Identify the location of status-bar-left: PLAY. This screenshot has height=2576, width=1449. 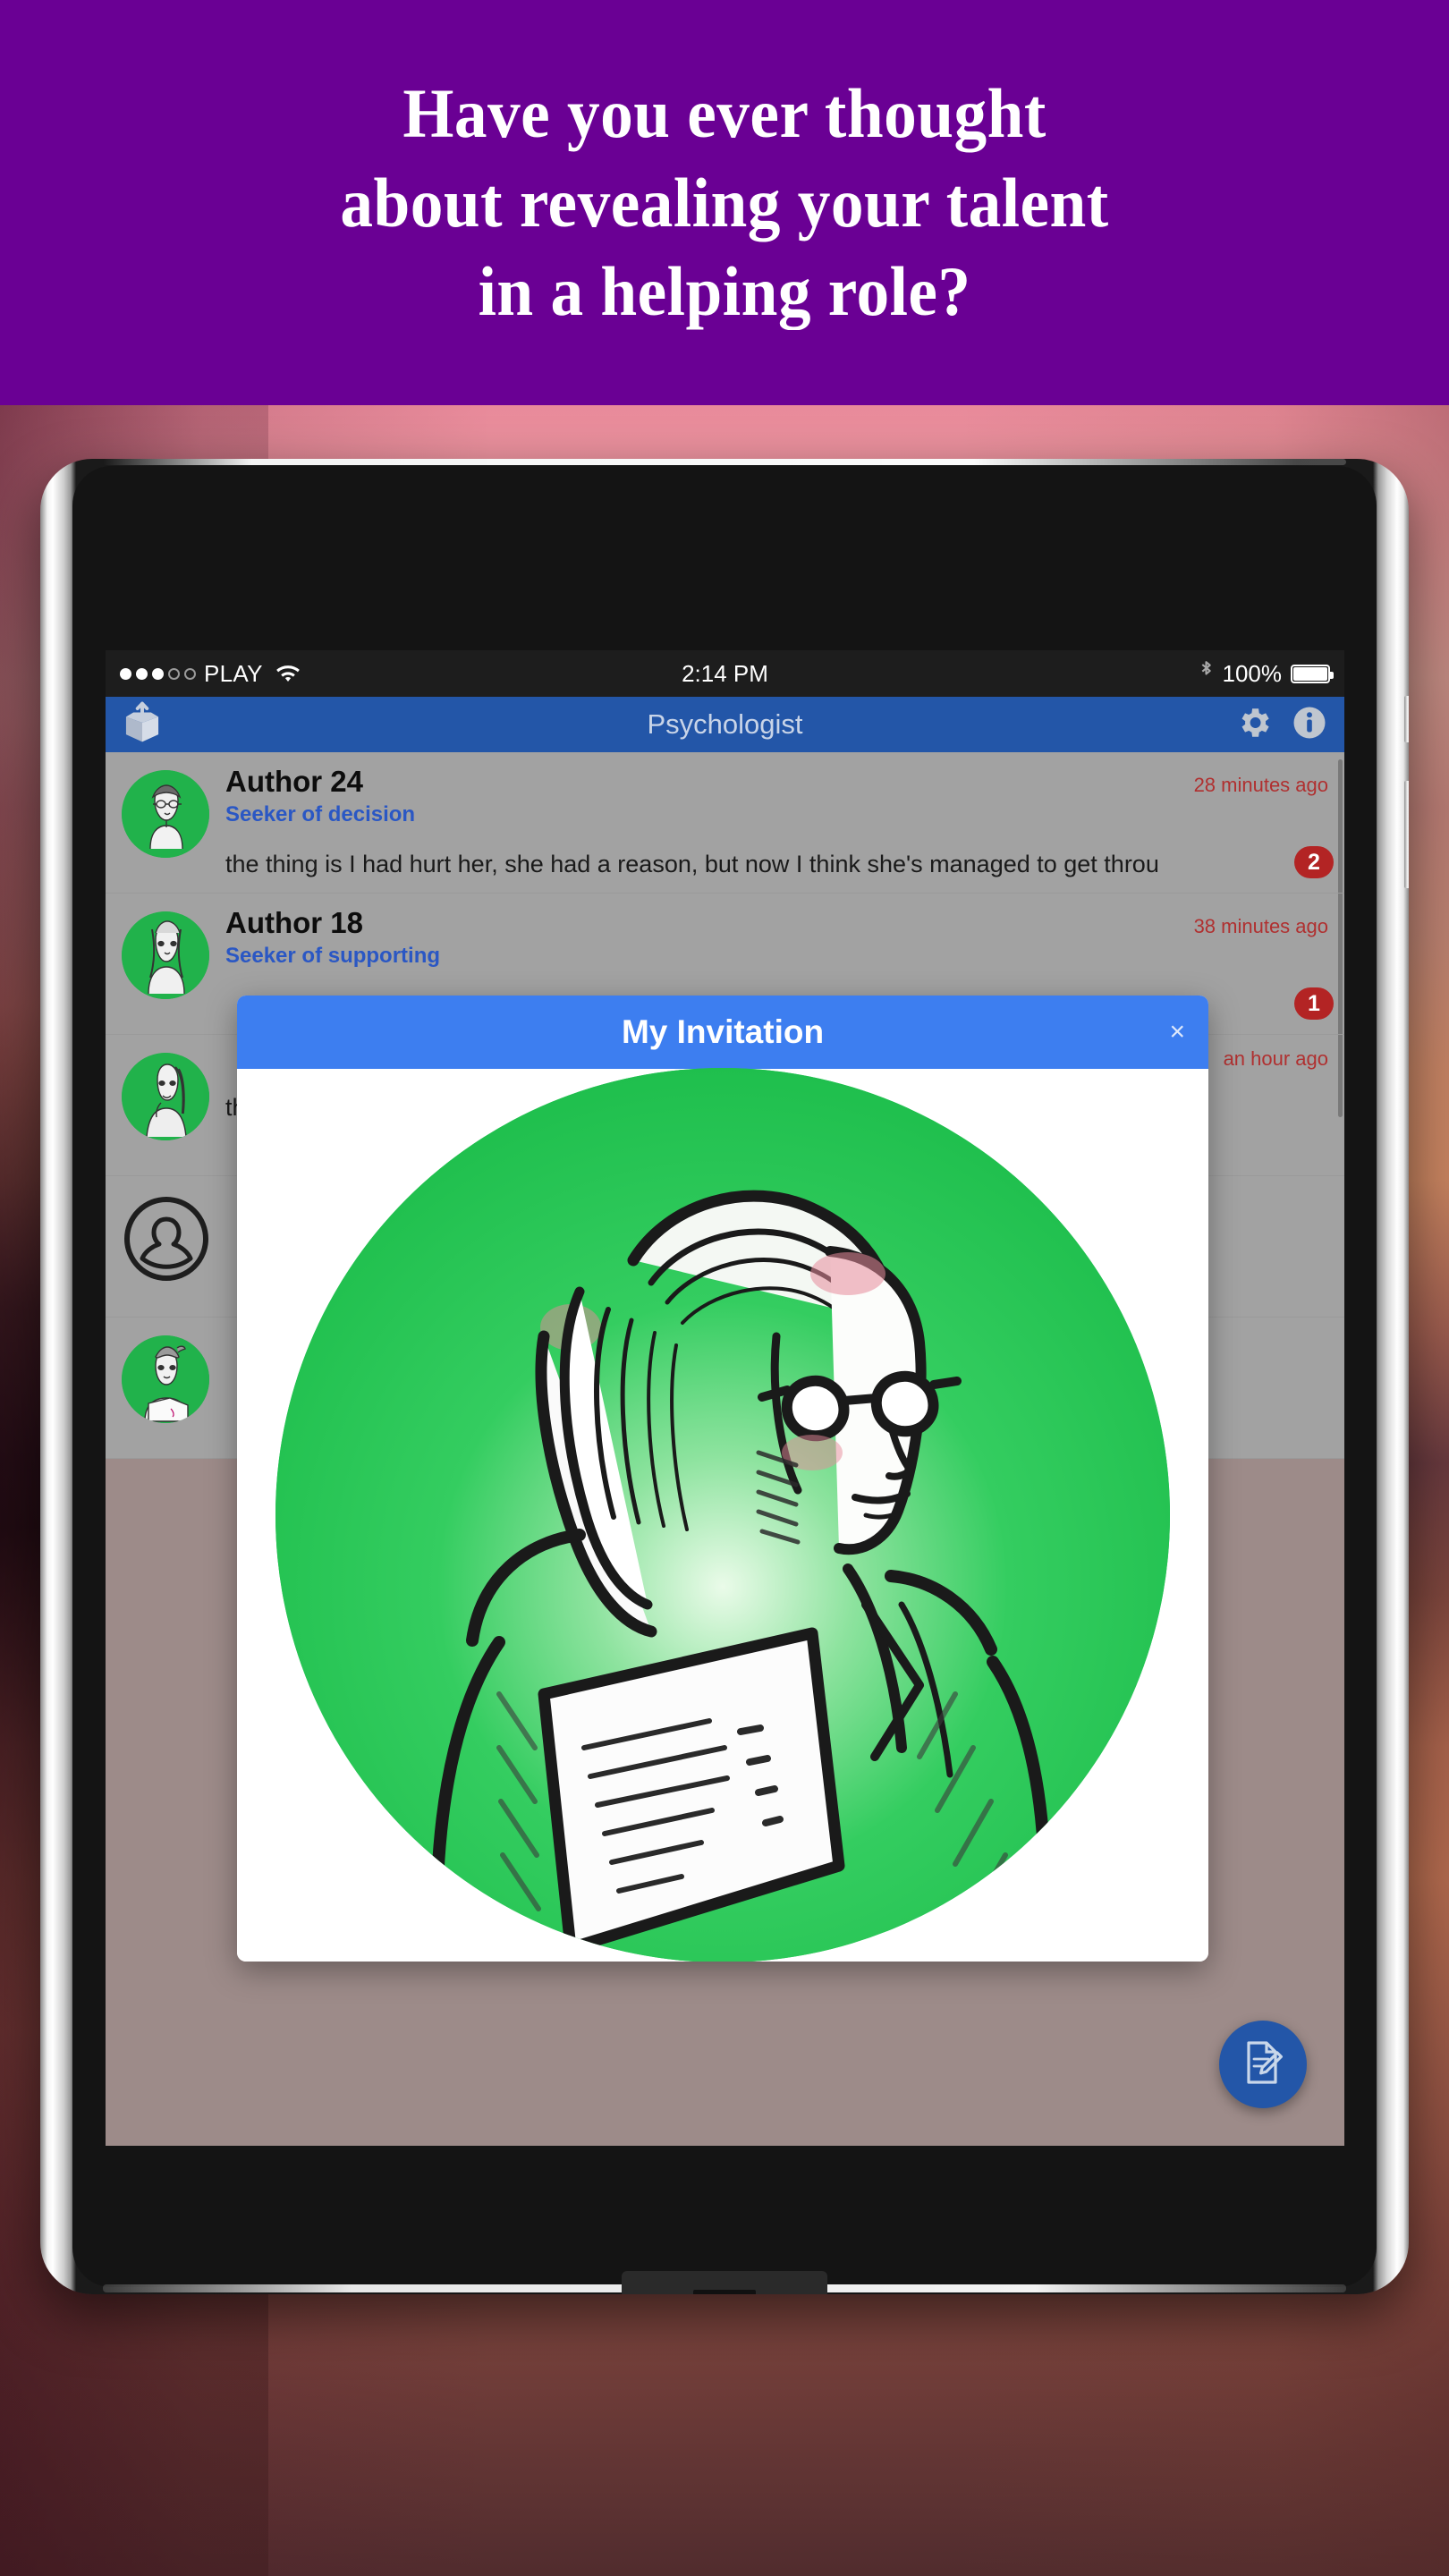
(210, 674).